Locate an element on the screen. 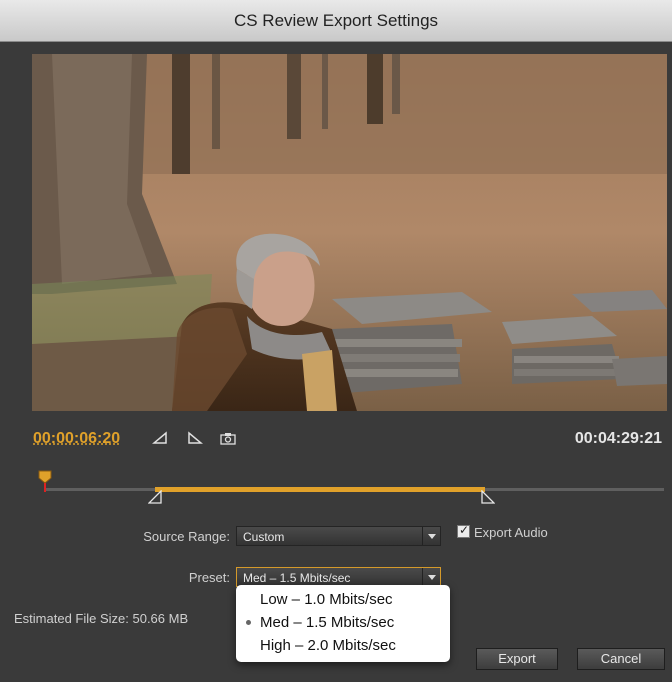 The height and width of the screenshot is (682, 672). preset-value: Med – 1.5 Mbits/sec is located at coordinates (297, 578).